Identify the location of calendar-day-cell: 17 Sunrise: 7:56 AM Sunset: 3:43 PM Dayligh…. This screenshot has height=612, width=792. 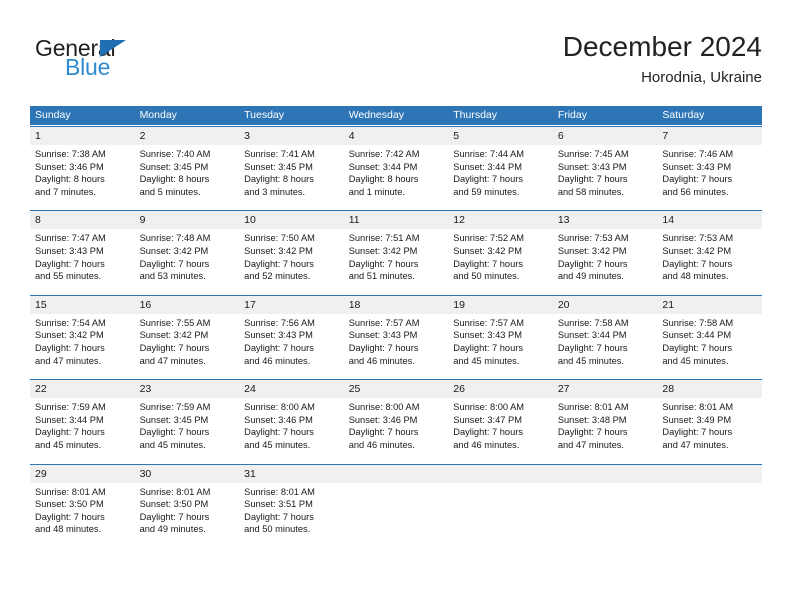
(291, 333).